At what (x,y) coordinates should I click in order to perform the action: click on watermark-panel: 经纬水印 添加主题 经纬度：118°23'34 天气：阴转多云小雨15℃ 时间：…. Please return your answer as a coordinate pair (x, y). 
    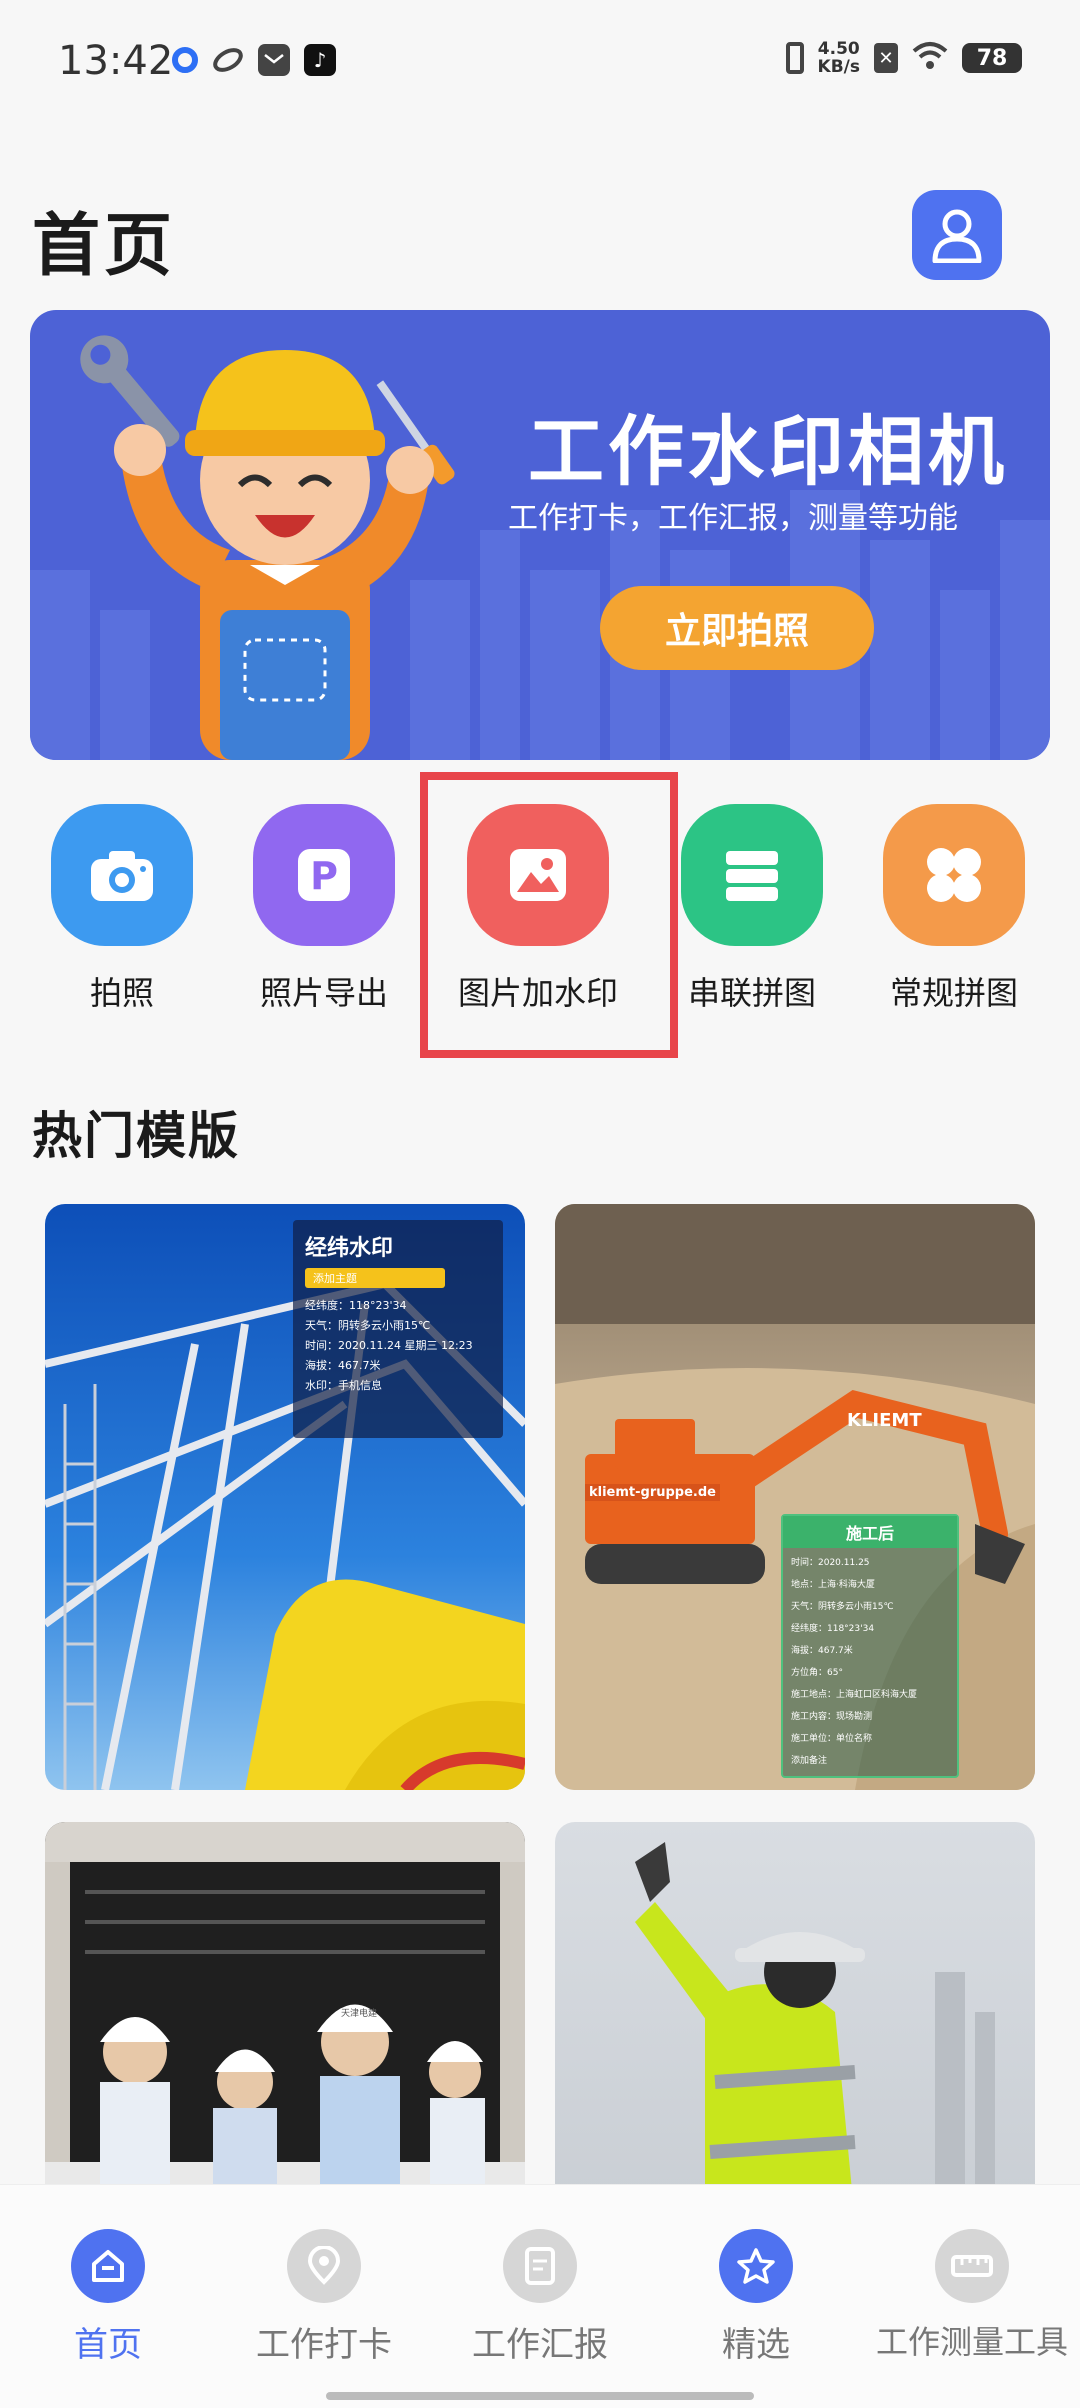
    Looking at the image, I should click on (398, 1329).